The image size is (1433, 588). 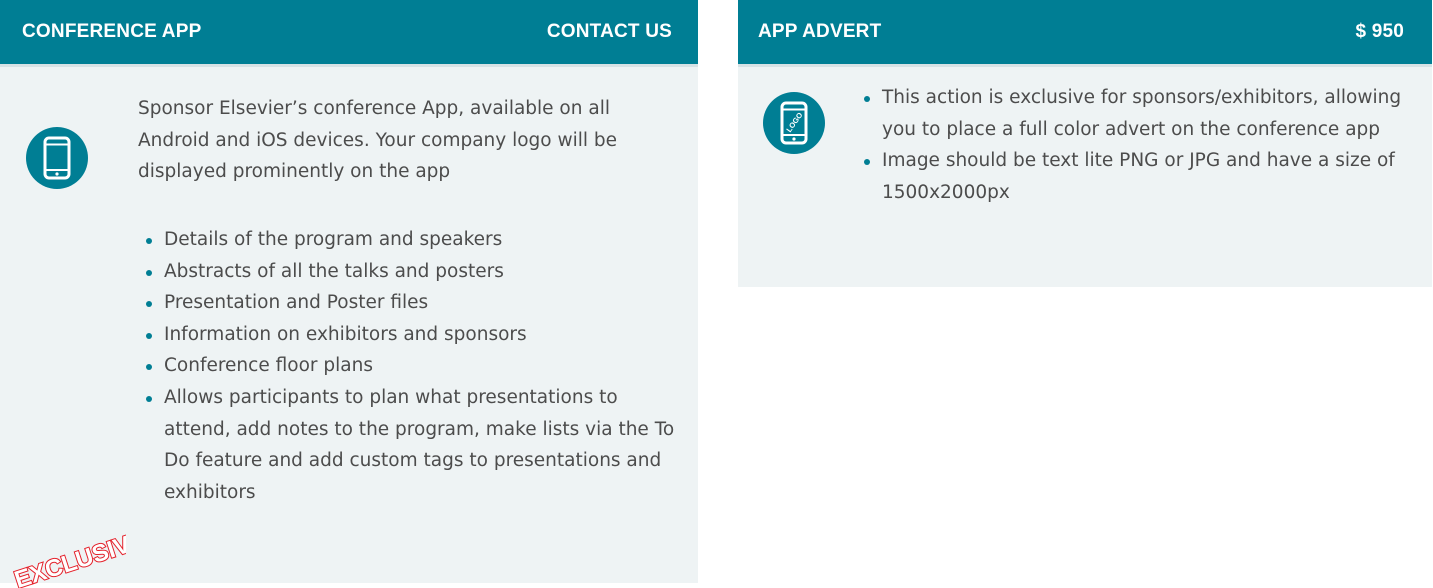 I want to click on feature-item: Details of the program and speakers, so click(x=415, y=240).